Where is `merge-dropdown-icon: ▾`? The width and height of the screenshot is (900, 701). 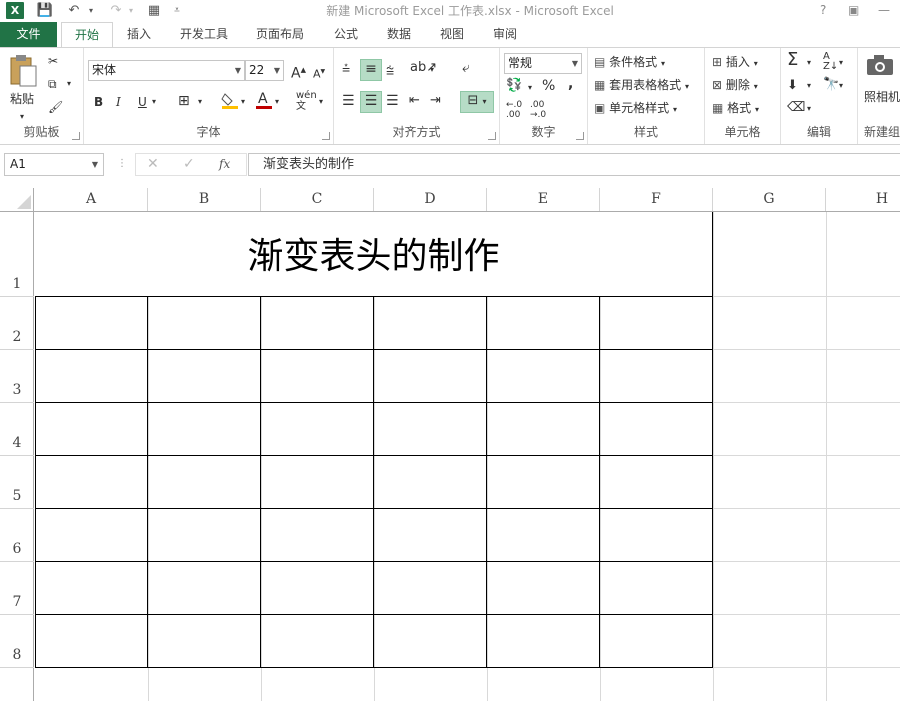
merge-dropdown-icon: ▾ is located at coordinates (485, 101).